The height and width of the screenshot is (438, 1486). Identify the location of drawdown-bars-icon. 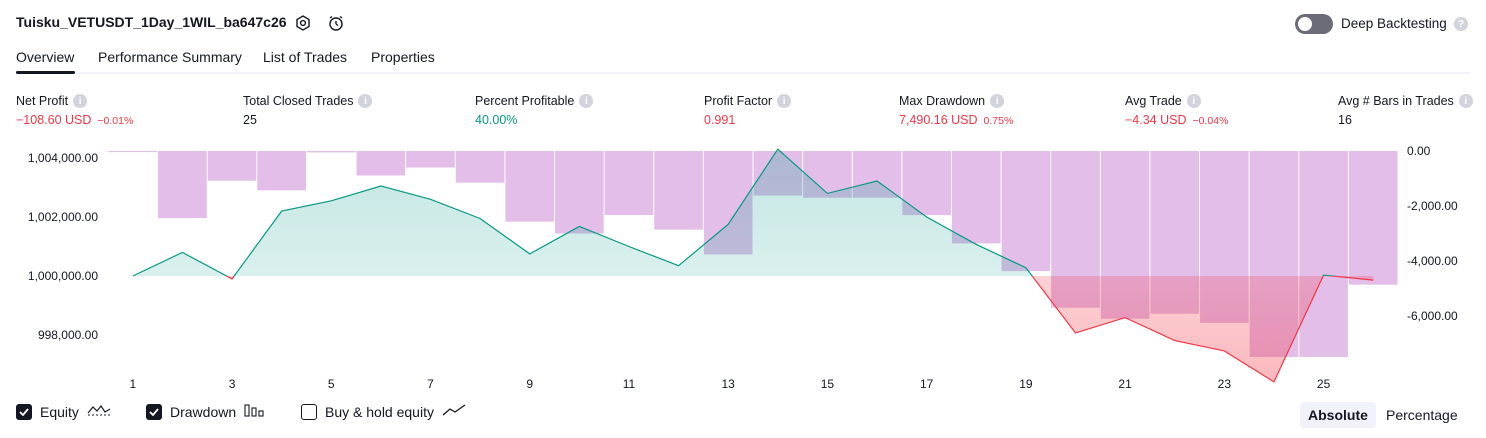
(254, 411).